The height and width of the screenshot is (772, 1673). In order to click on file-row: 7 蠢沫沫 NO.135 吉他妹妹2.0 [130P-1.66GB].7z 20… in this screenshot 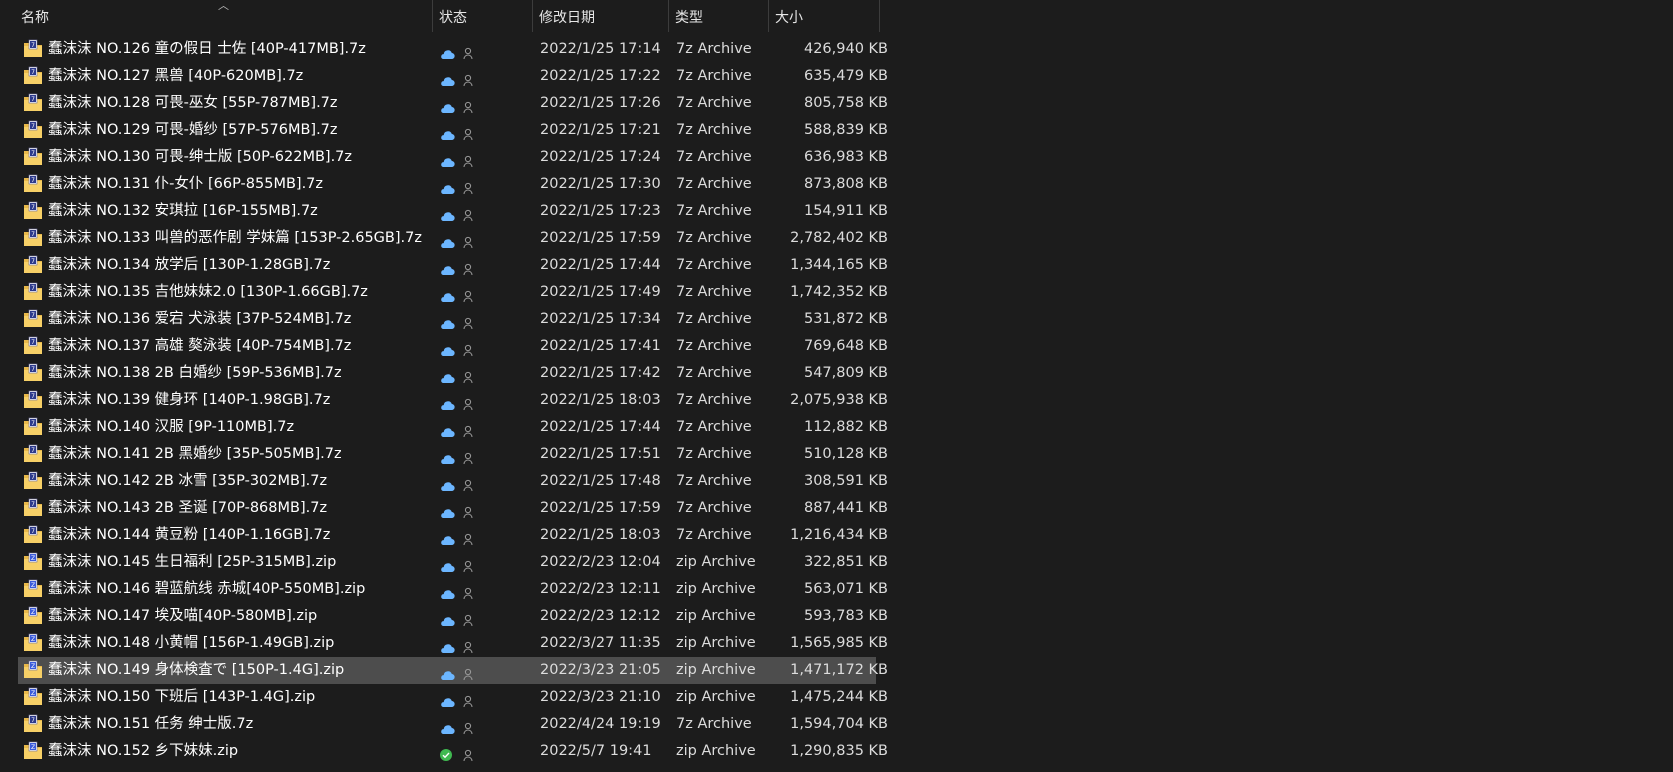, I will do `click(453, 292)`.